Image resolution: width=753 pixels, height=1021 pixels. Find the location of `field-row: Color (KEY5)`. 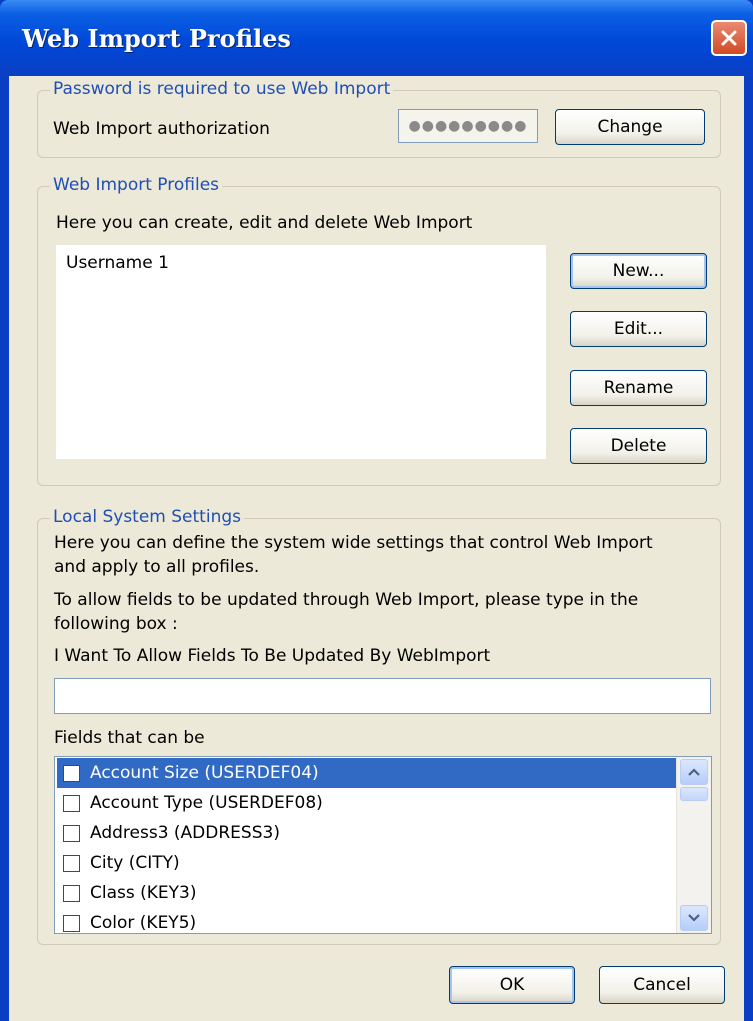

field-row: Color (KEY5) is located at coordinates (366, 920).